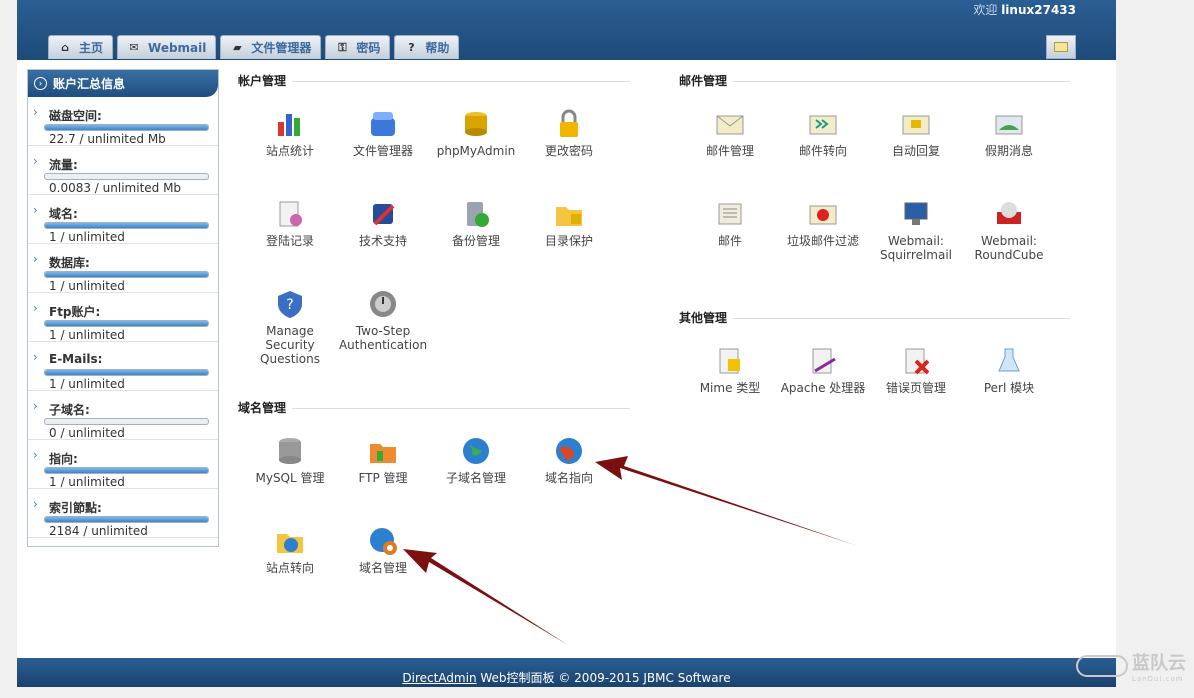 This screenshot has height=698, width=1194. What do you see at coordinates (289, 151) in the screenshot?
I see `shortcut-label: 站点统计` at bounding box center [289, 151].